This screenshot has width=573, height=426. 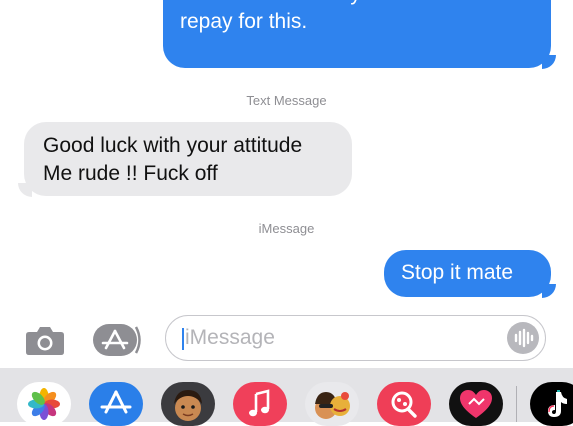 I want to click on camera-icon, so click(x=45, y=340).